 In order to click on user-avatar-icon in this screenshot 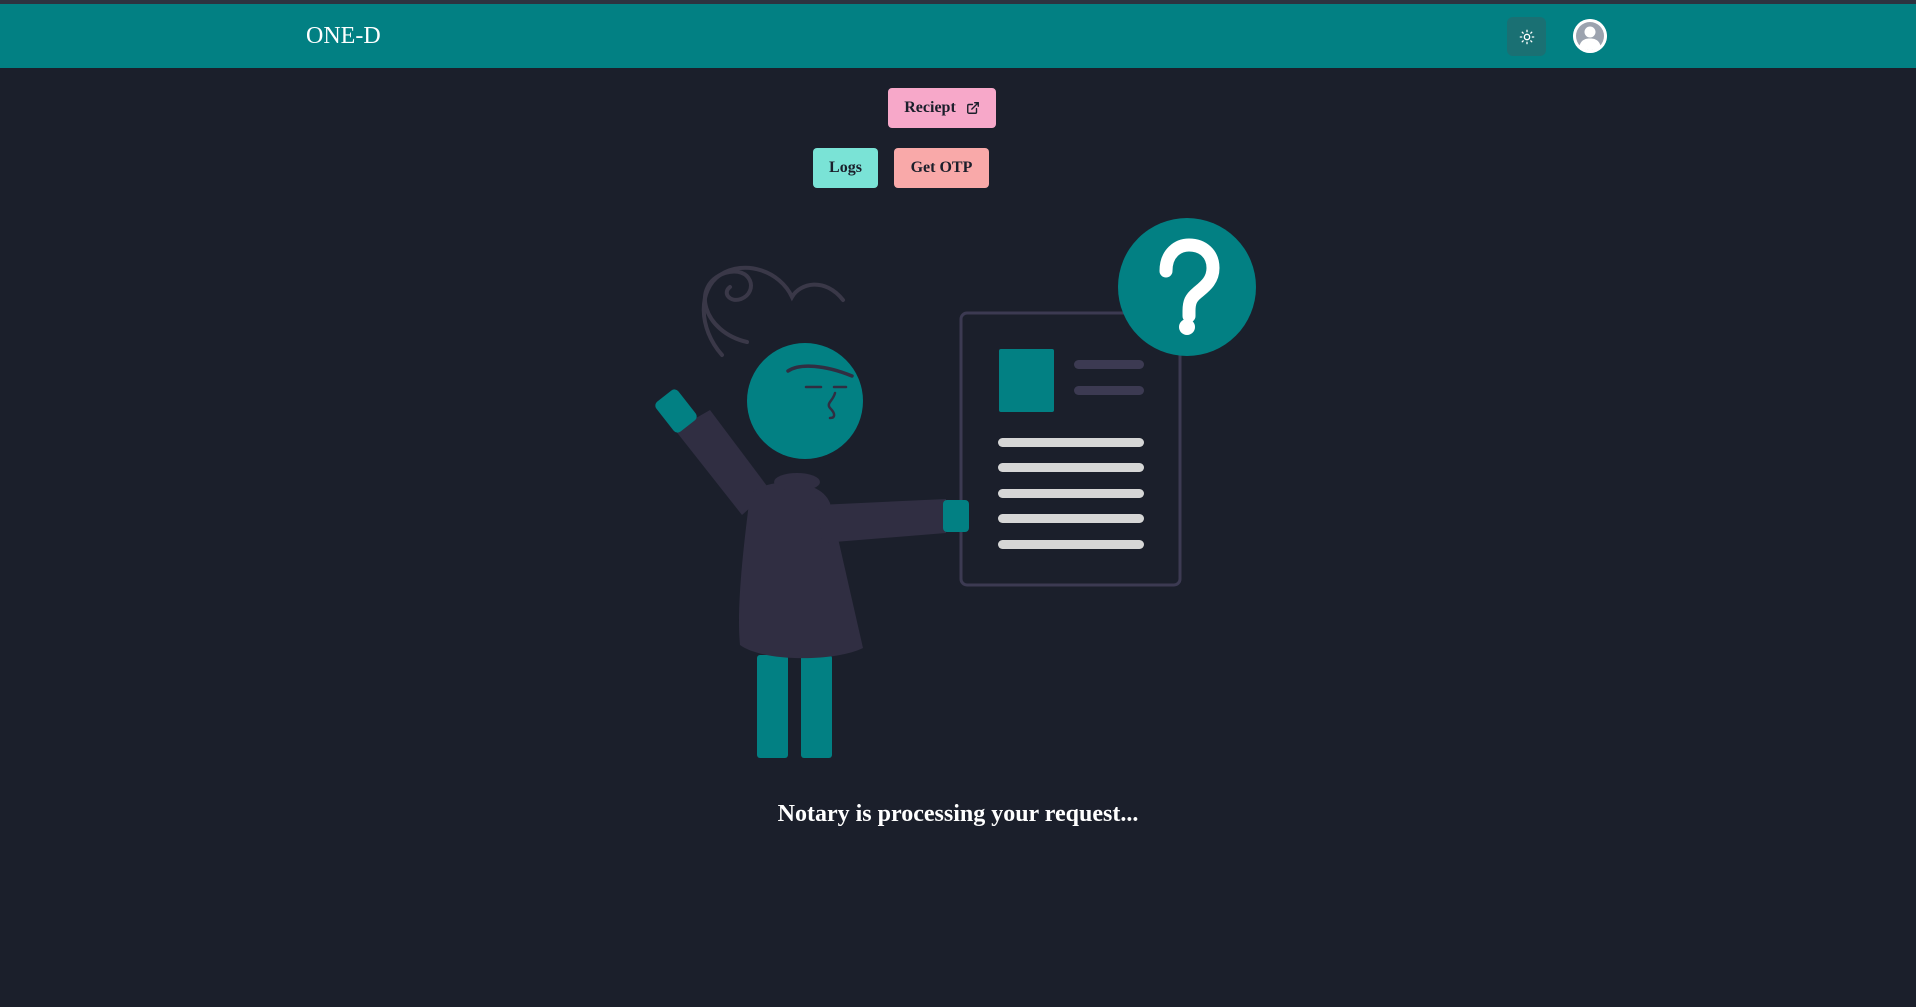, I will do `click(1590, 36)`.